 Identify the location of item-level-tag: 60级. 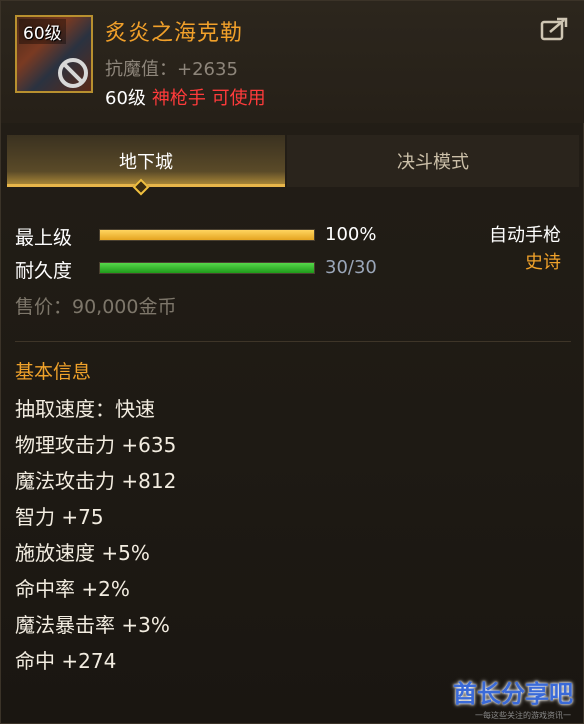
(42, 31).